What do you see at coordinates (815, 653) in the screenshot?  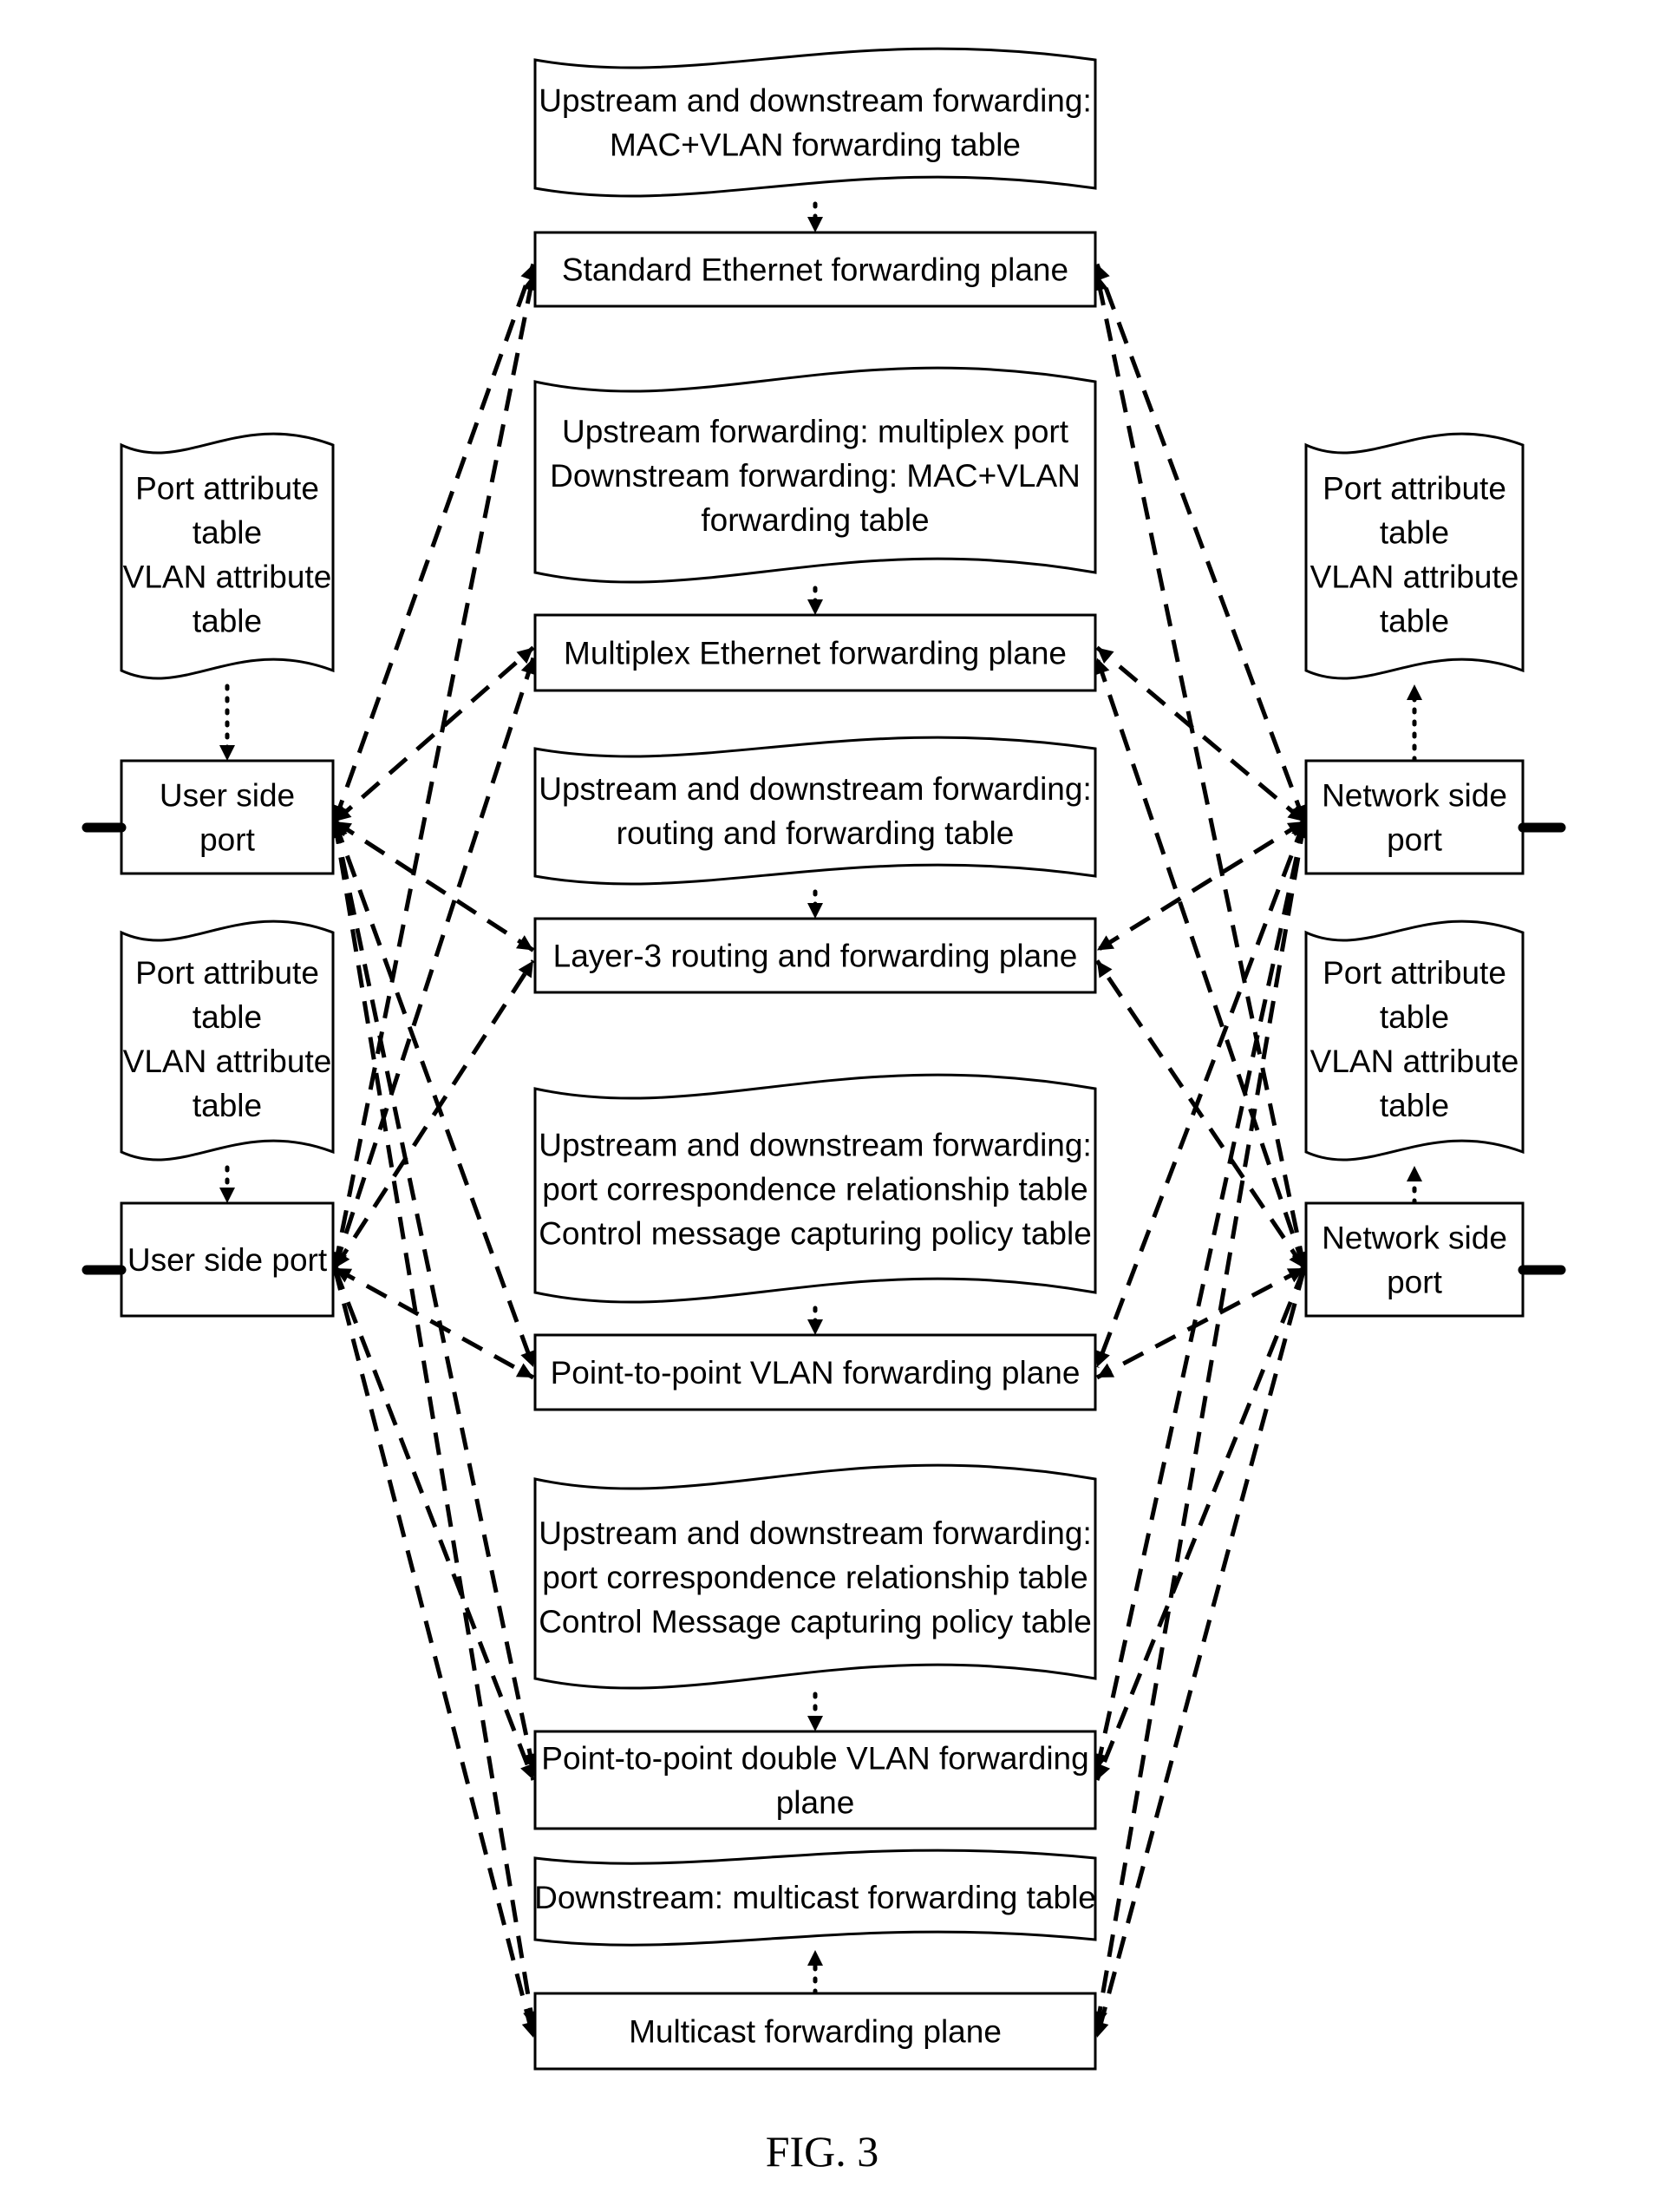 I see `plane-multiplex-ethernet-line: Multiplex Ethernet forwarding plane` at bounding box center [815, 653].